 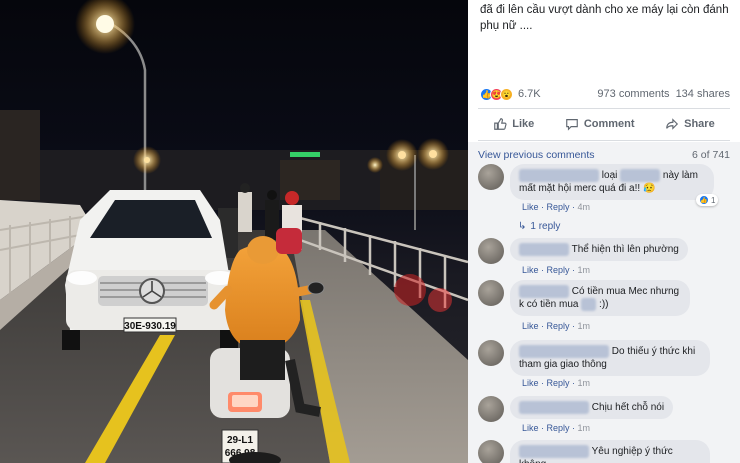 What do you see at coordinates (536, 155) in the screenshot?
I see `view-previous-comments-link: View previous comments` at bounding box center [536, 155].